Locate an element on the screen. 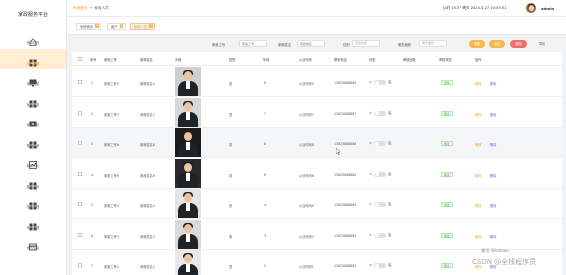 This screenshot has height=275, width=566. avatar is located at coordinates (531, 8).